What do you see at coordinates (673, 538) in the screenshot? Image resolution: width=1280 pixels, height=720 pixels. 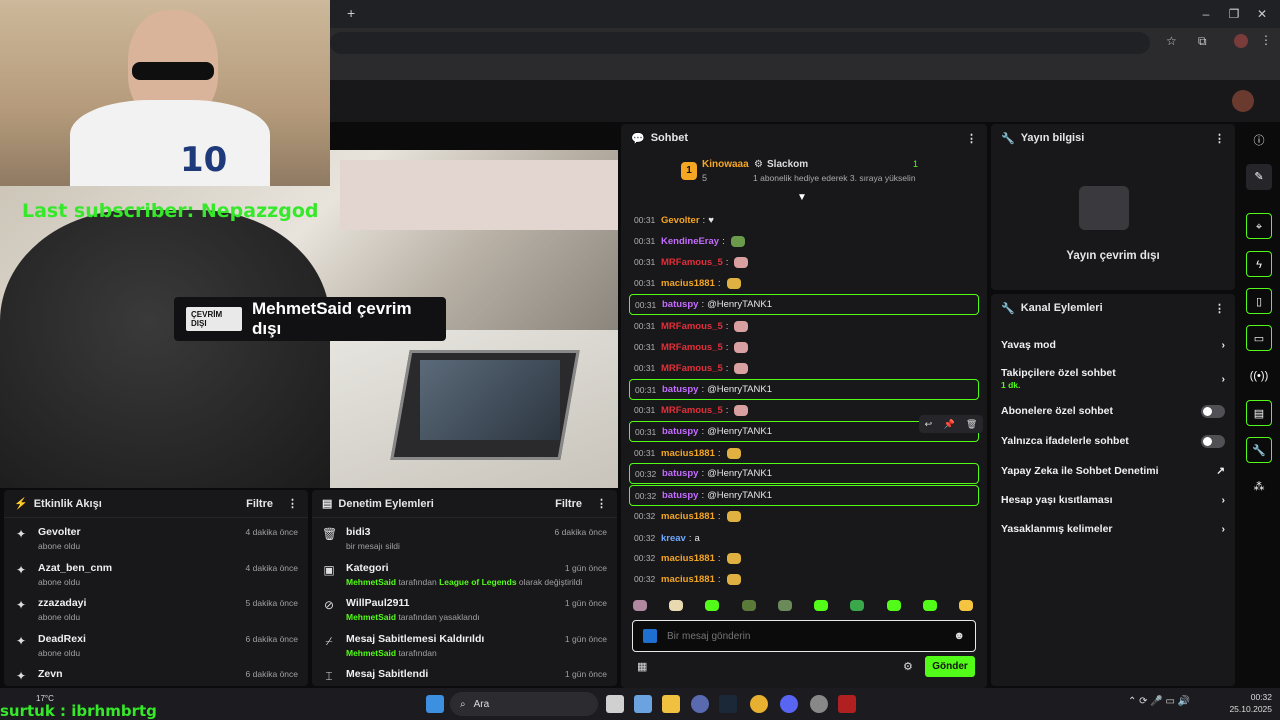 I see `message-username: kreav` at bounding box center [673, 538].